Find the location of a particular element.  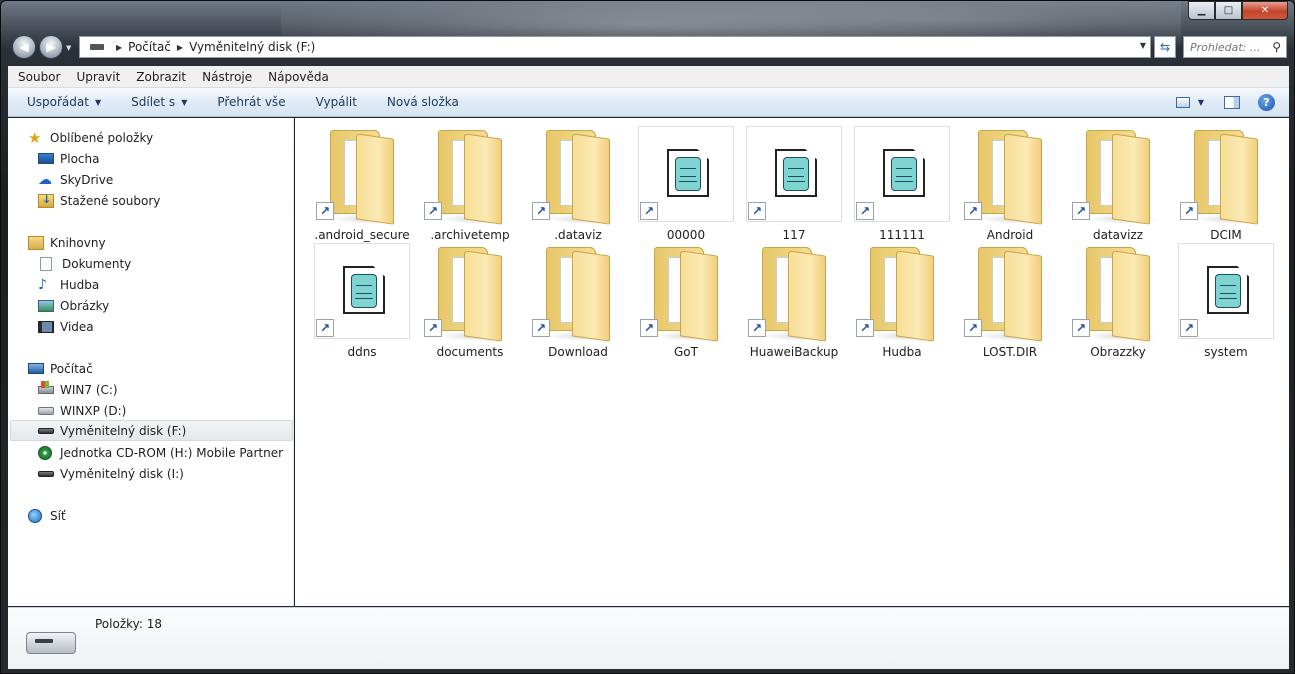

nav-item-pictures: Obrázky is located at coordinates (73, 305).